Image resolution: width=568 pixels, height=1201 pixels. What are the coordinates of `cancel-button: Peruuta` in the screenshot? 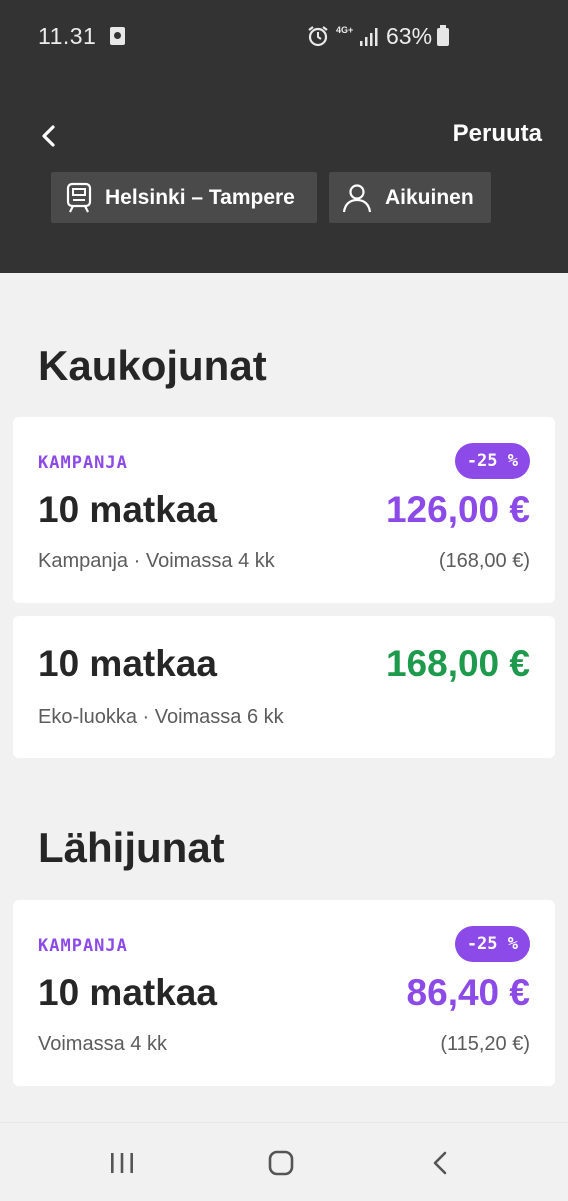 It's located at (497, 134).